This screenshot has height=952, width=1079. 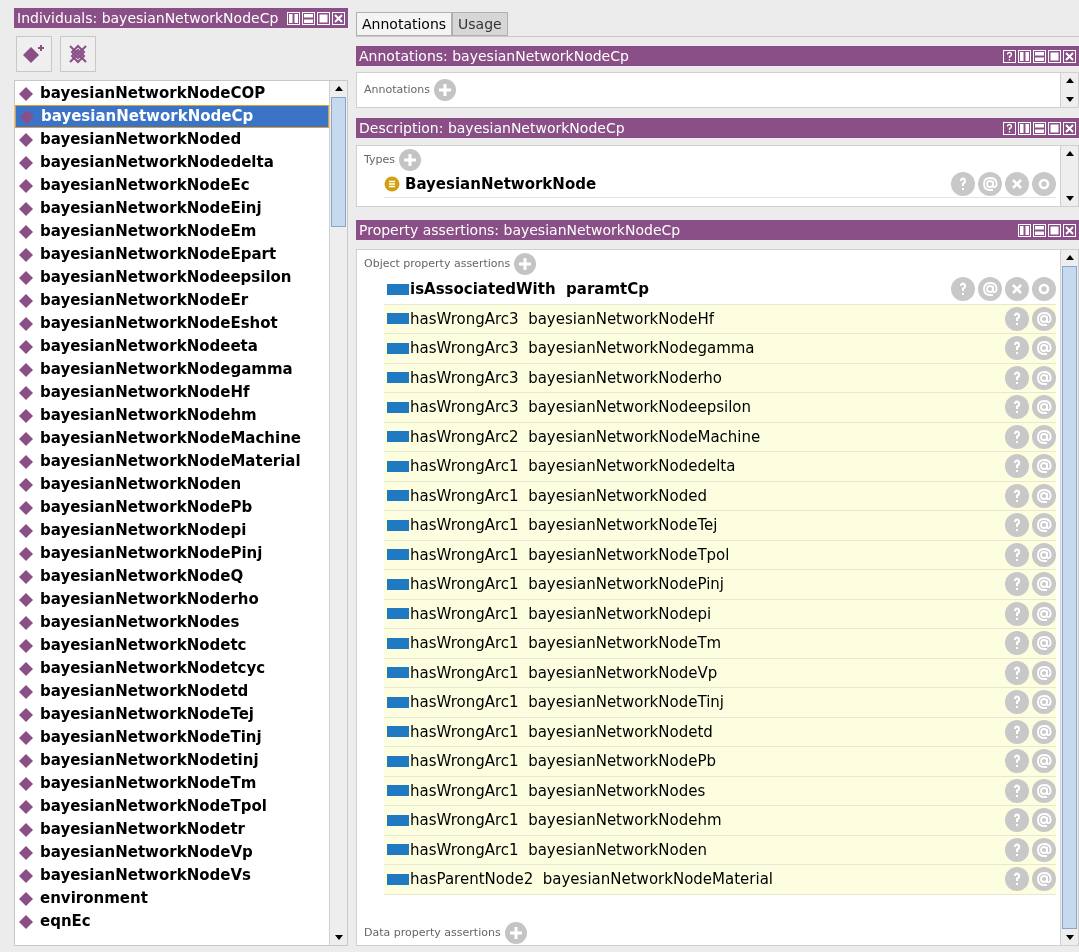 What do you see at coordinates (172, 139) in the screenshot?
I see `individual-item: bayesianNetworkNoded` at bounding box center [172, 139].